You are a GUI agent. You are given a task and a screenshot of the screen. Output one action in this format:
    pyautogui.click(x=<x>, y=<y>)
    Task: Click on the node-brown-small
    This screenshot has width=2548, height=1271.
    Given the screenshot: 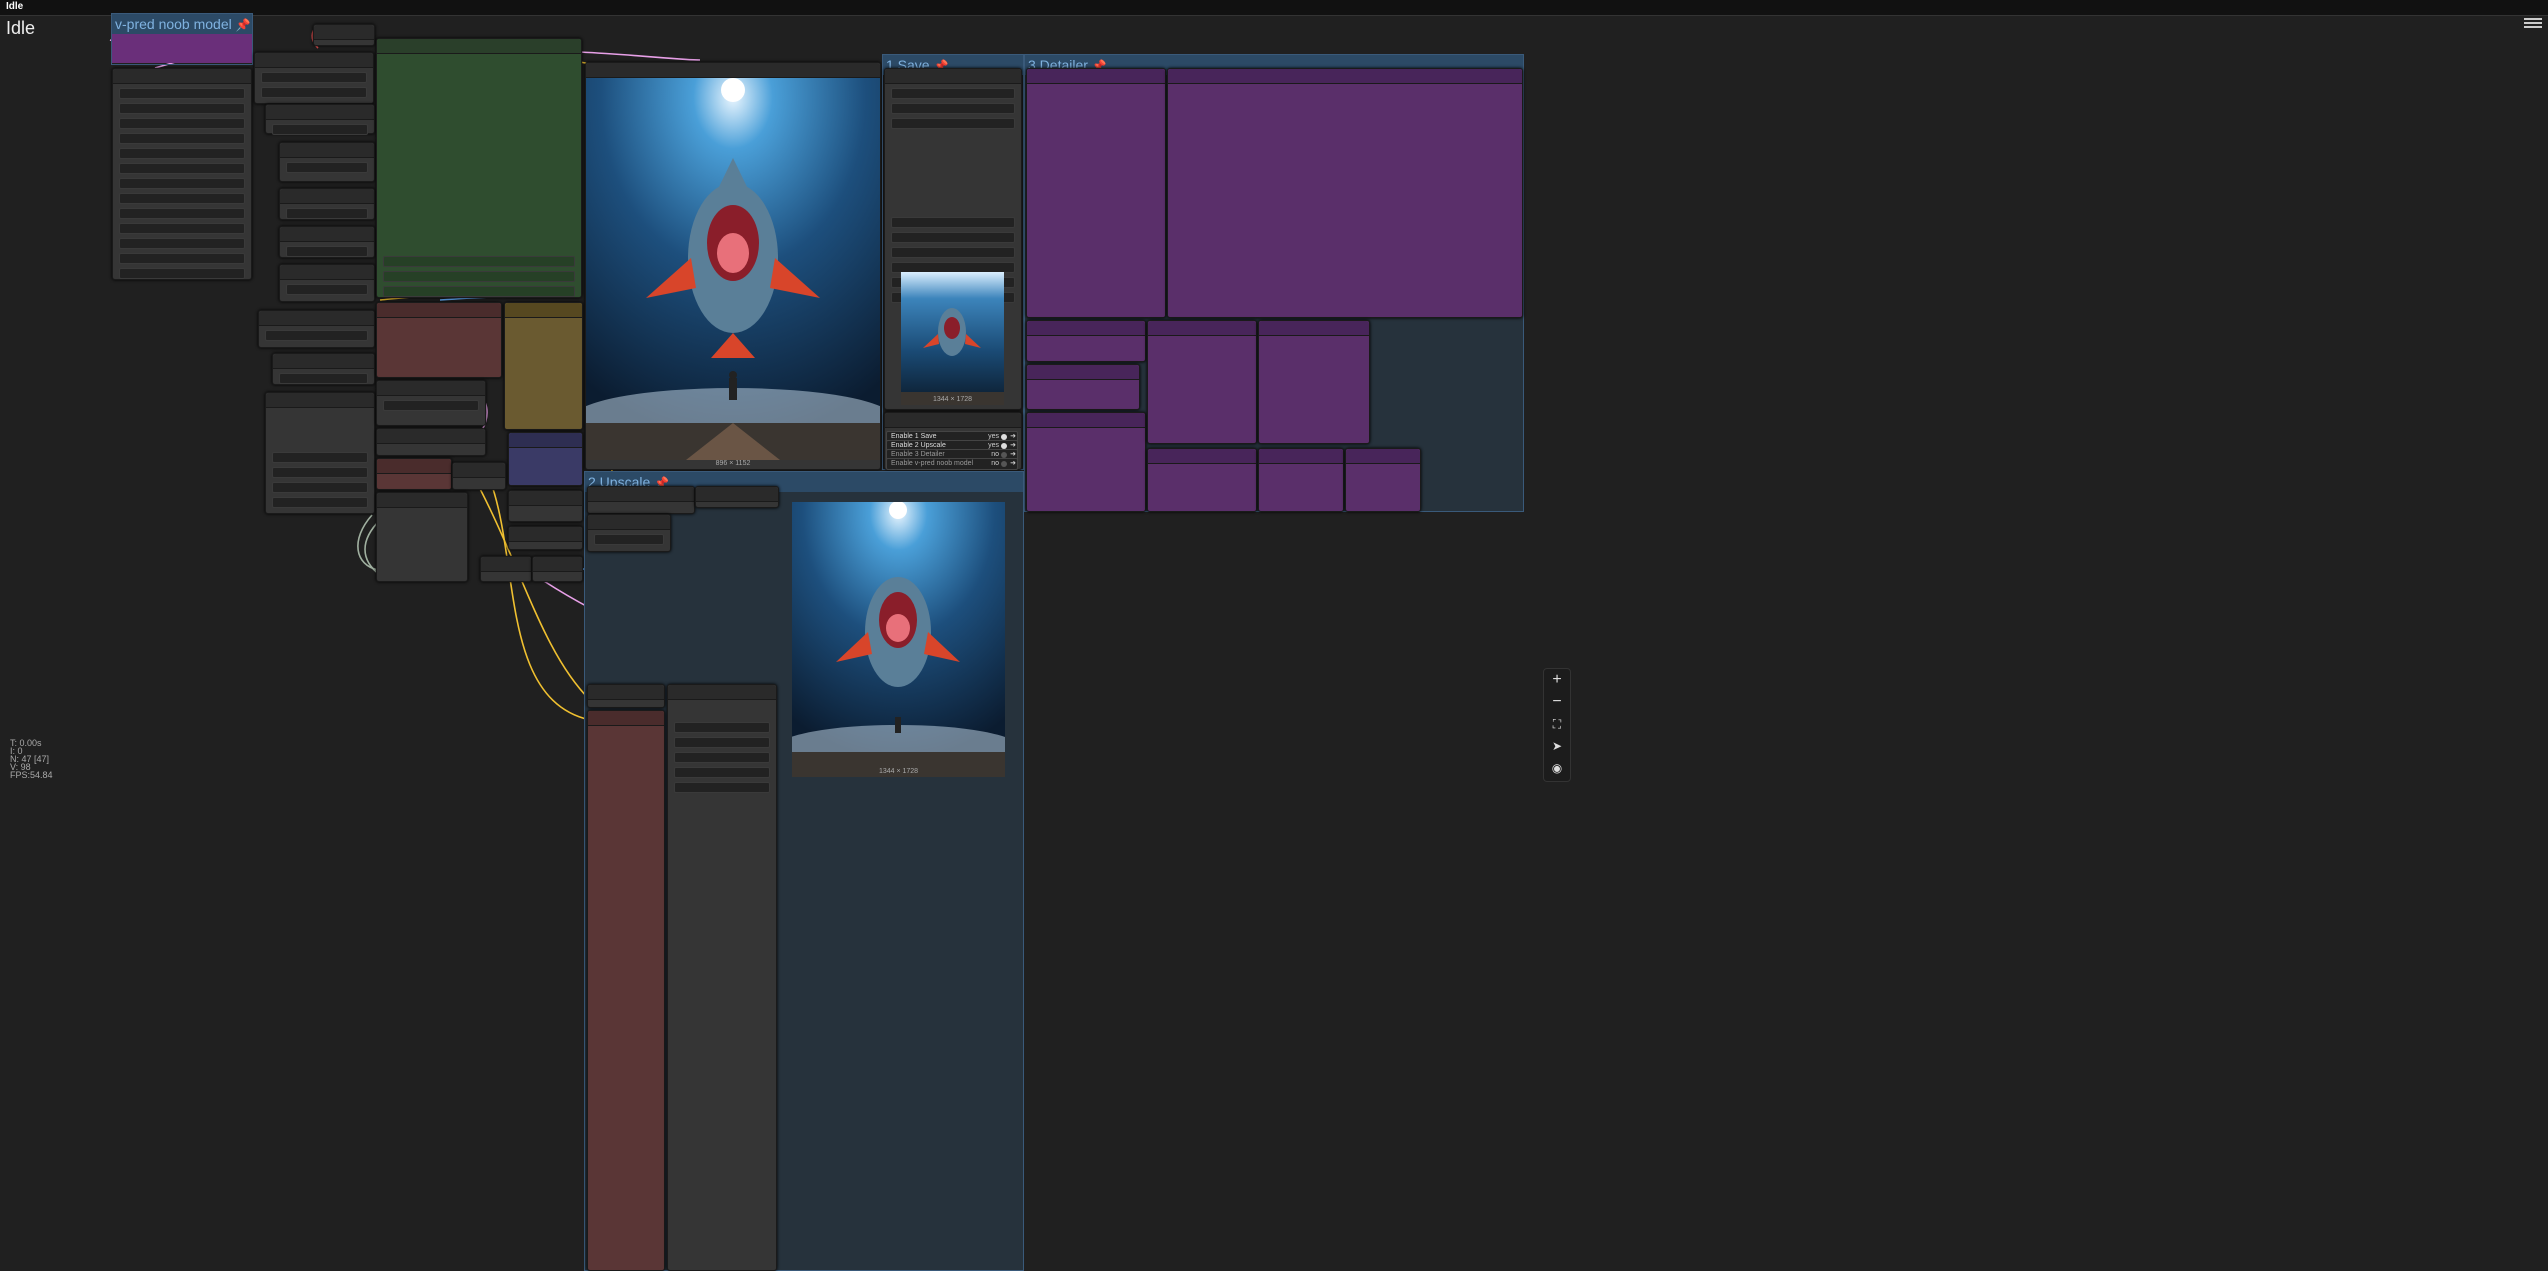 What is the action you would take?
    pyautogui.click(x=414, y=474)
    